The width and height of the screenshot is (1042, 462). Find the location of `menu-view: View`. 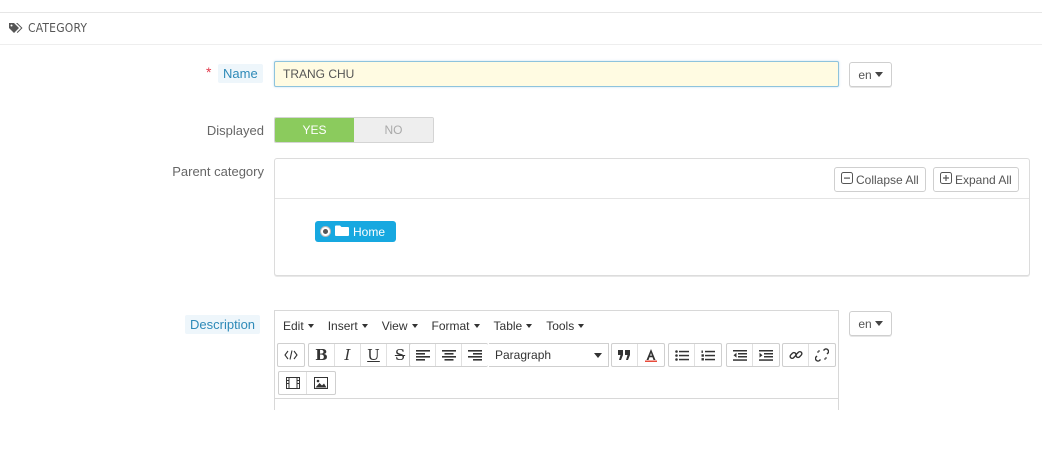

menu-view: View is located at coordinates (400, 326).